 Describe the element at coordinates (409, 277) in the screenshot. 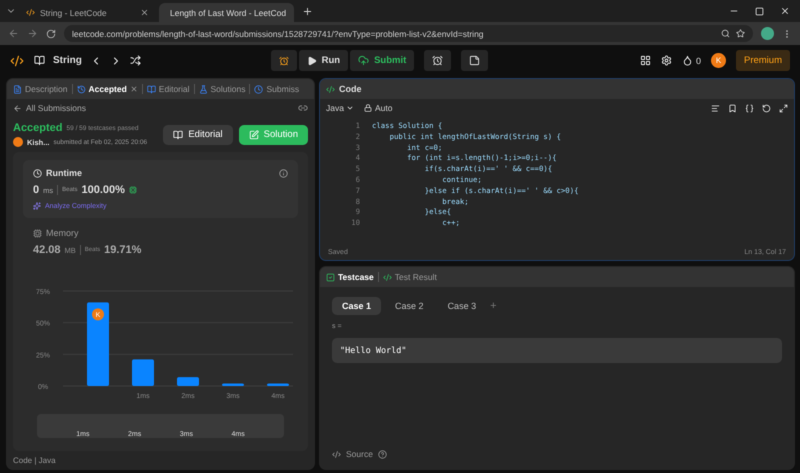

I see `panel-tab: Test Result` at that location.